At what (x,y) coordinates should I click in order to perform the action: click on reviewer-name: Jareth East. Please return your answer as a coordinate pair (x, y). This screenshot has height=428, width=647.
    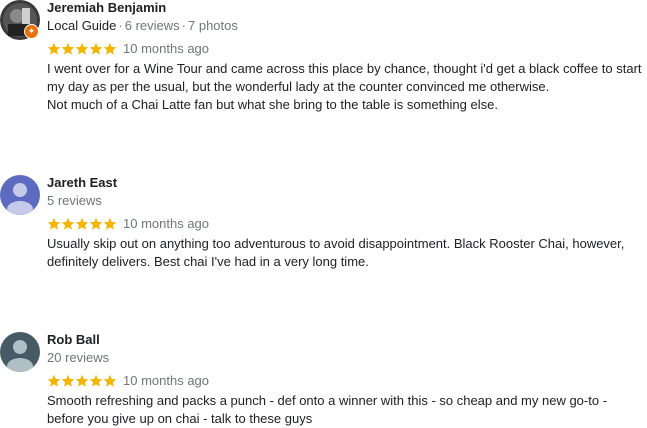
    Looking at the image, I should click on (347, 182).